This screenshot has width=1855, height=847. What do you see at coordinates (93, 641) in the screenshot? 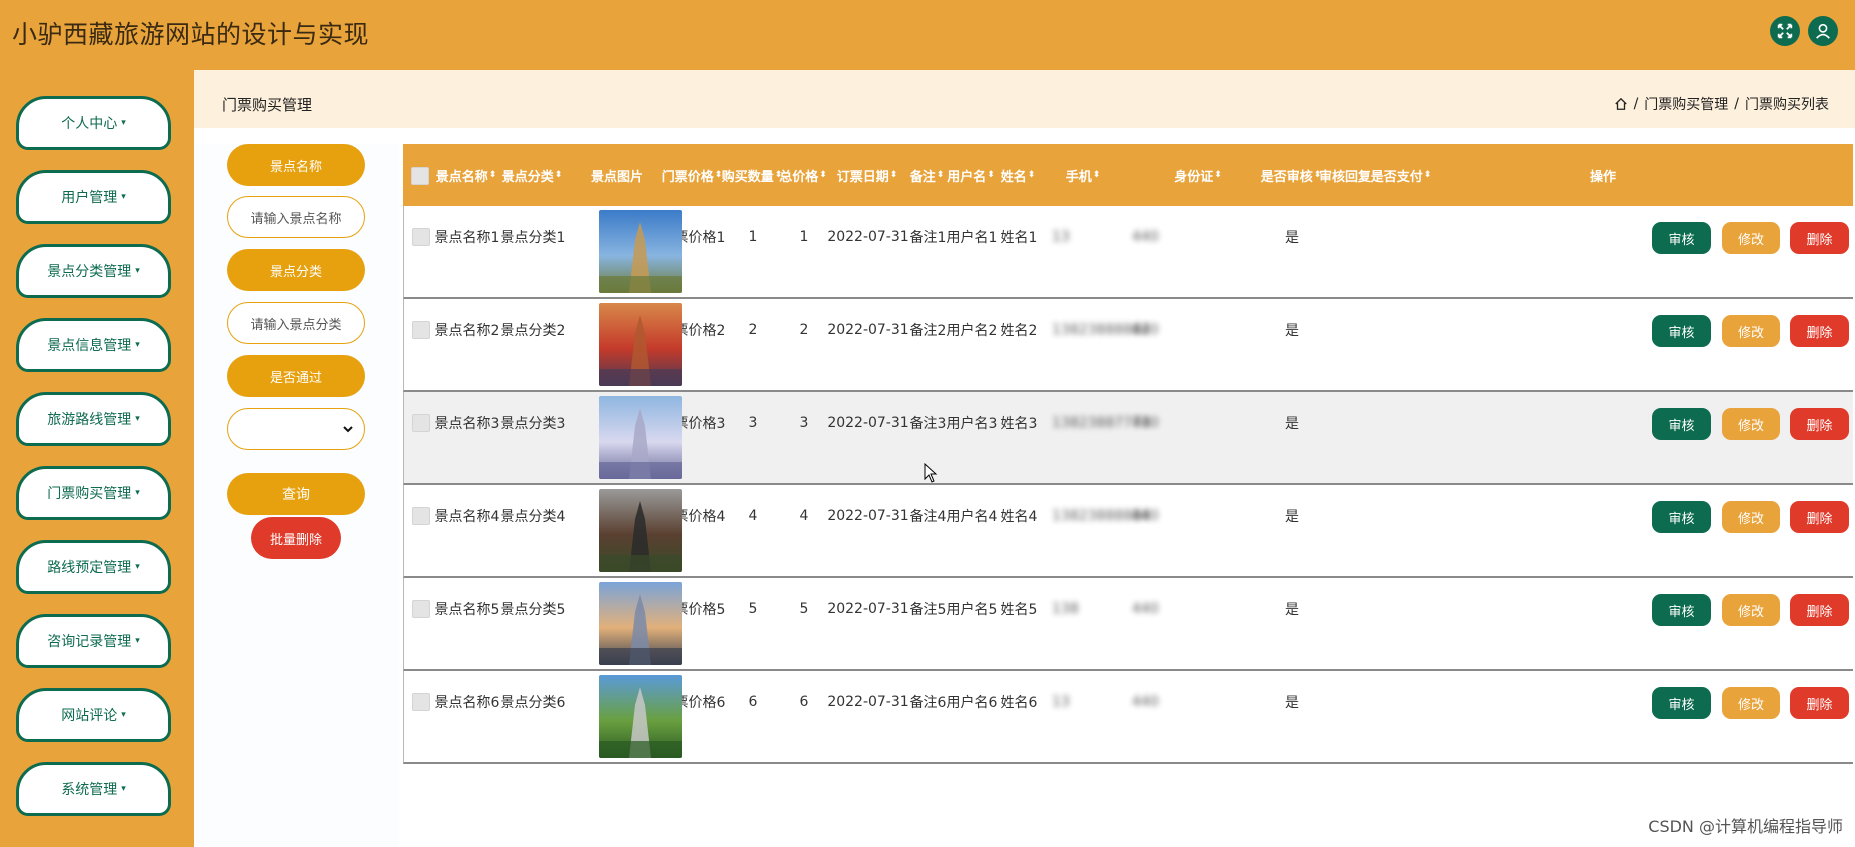
I see `sidebar-item-consult: 咨询记录管理 ▾` at bounding box center [93, 641].